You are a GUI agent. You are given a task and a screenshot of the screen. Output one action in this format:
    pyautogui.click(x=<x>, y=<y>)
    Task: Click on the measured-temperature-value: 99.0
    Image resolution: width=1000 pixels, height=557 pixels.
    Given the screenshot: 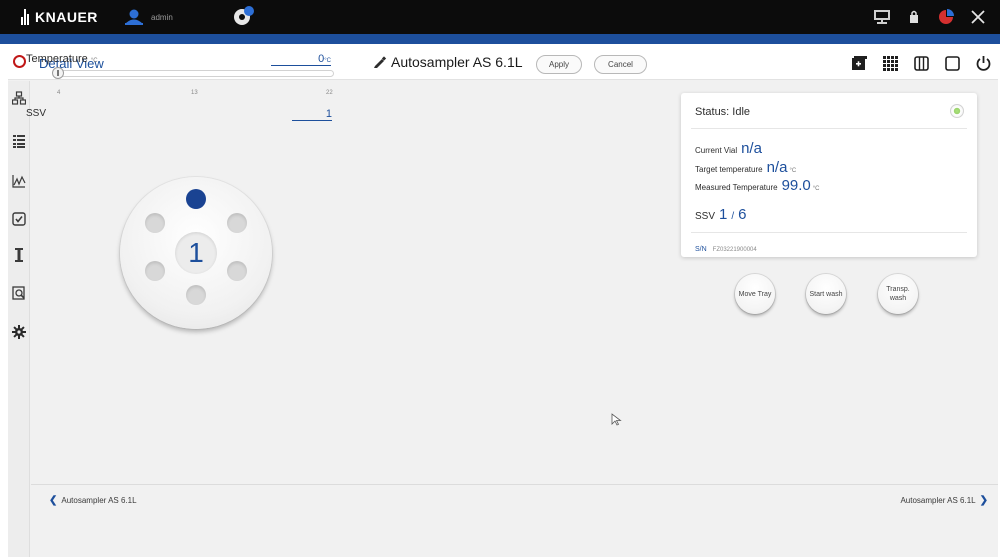 What is the action you would take?
    pyautogui.click(x=796, y=185)
    